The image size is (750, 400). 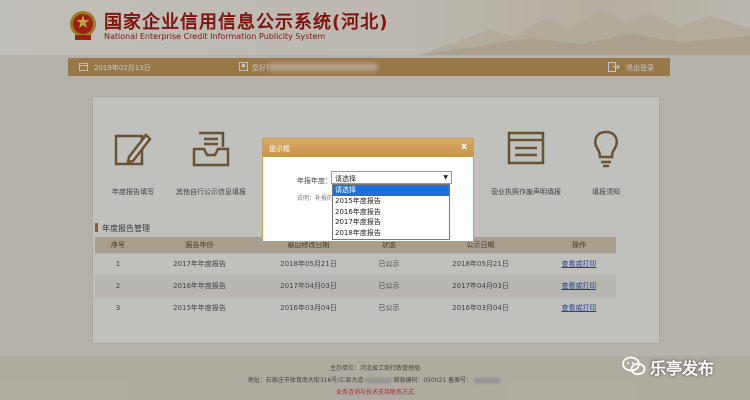 What do you see at coordinates (391, 177) in the screenshot?
I see `year-select: 请选择 ▼` at bounding box center [391, 177].